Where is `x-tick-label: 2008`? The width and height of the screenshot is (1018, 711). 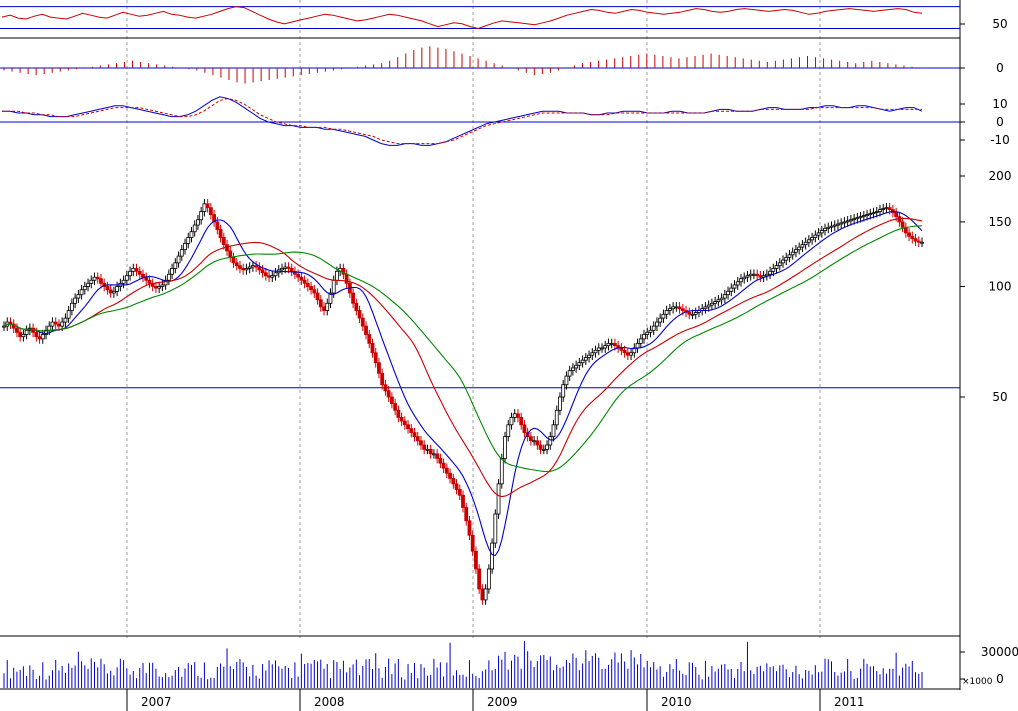 x-tick-label: 2008 is located at coordinates (329, 702).